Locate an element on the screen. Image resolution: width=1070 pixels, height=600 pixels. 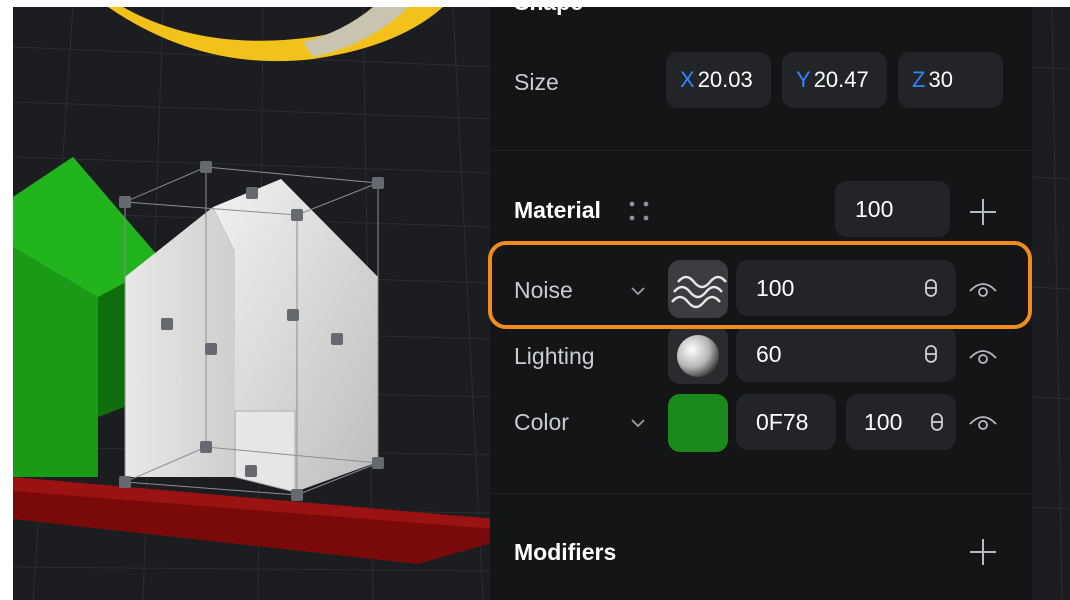
material-opacity-field: 100 is located at coordinates (892, 209).